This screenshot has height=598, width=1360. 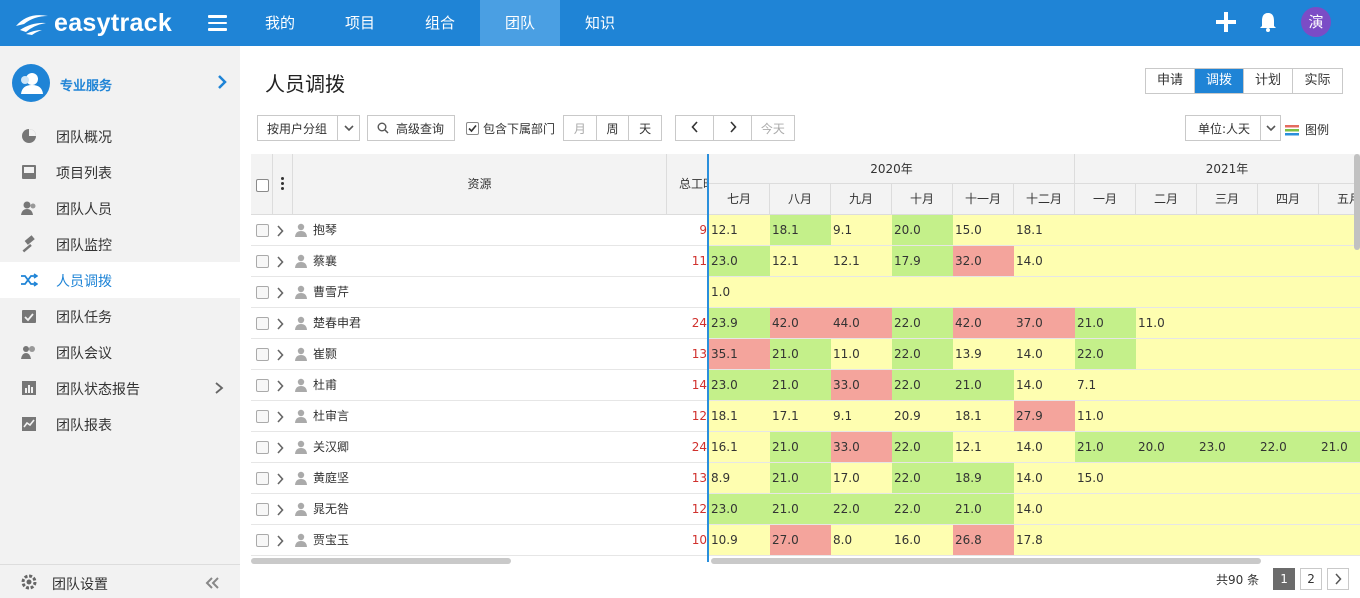 What do you see at coordinates (120, 83) in the screenshot?
I see `sidebar-header: 专业服务` at bounding box center [120, 83].